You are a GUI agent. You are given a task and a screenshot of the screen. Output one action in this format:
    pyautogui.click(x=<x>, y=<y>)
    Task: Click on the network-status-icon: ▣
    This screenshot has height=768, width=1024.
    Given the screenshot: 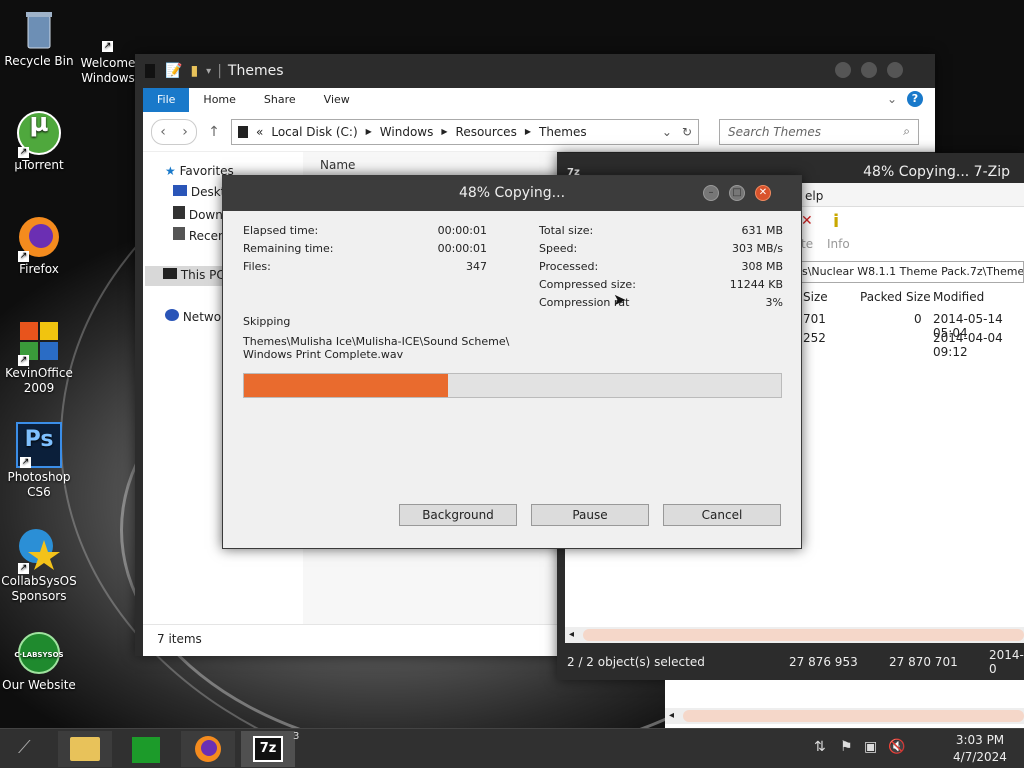 What is the action you would take?
    pyautogui.click(x=870, y=747)
    